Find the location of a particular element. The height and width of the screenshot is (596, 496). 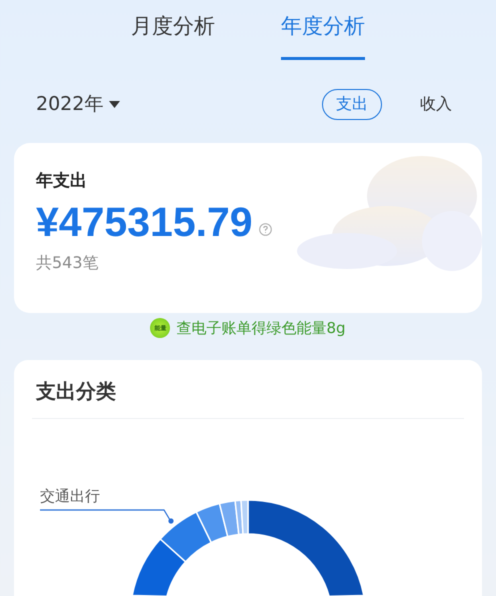

help-icon is located at coordinates (265, 229).